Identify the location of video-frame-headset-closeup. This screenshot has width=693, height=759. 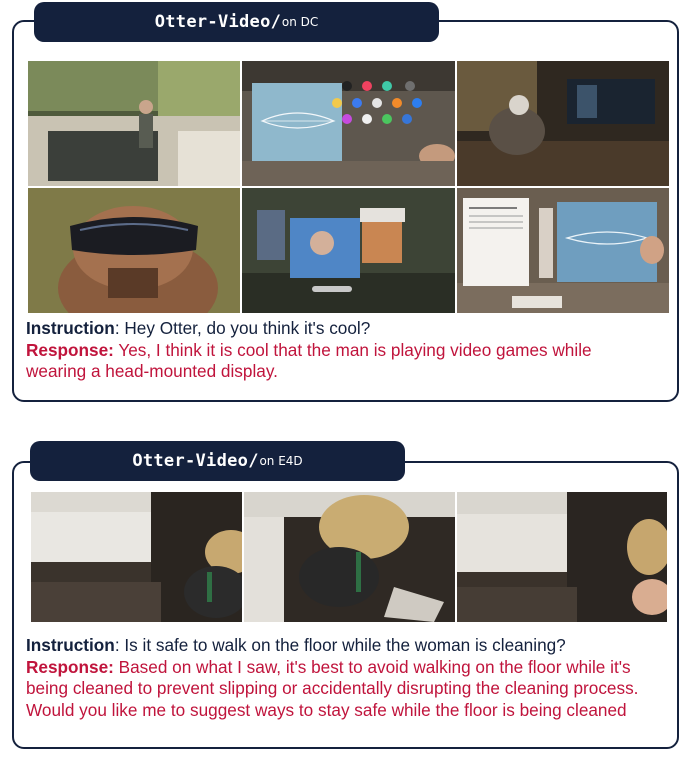
(134, 250).